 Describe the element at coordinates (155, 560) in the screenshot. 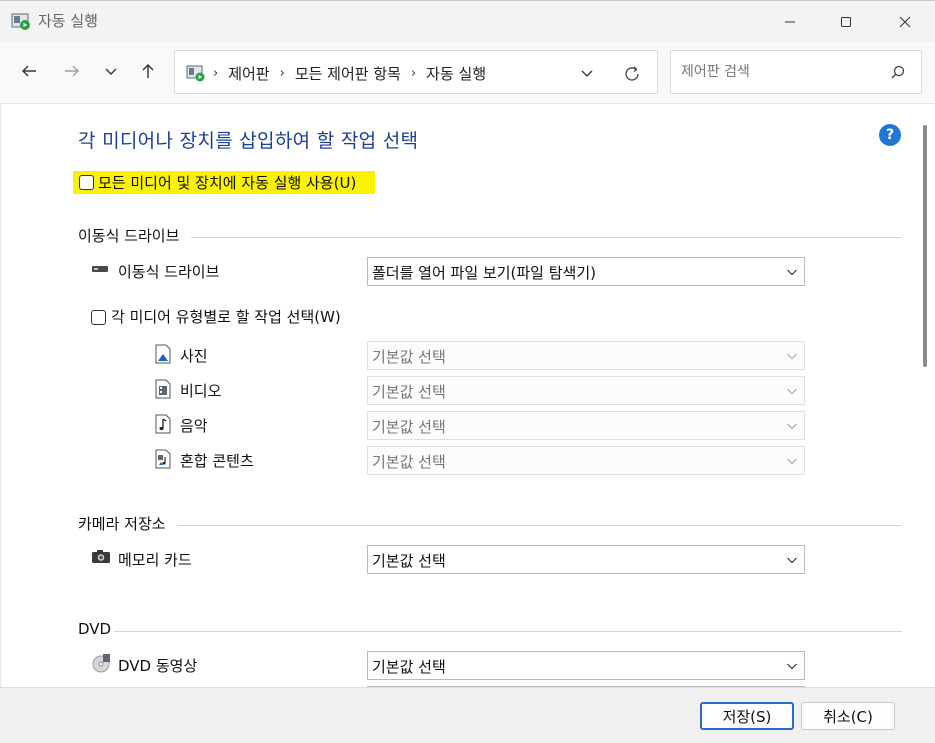

I see `memory-card-label: 메모리 카드` at that location.